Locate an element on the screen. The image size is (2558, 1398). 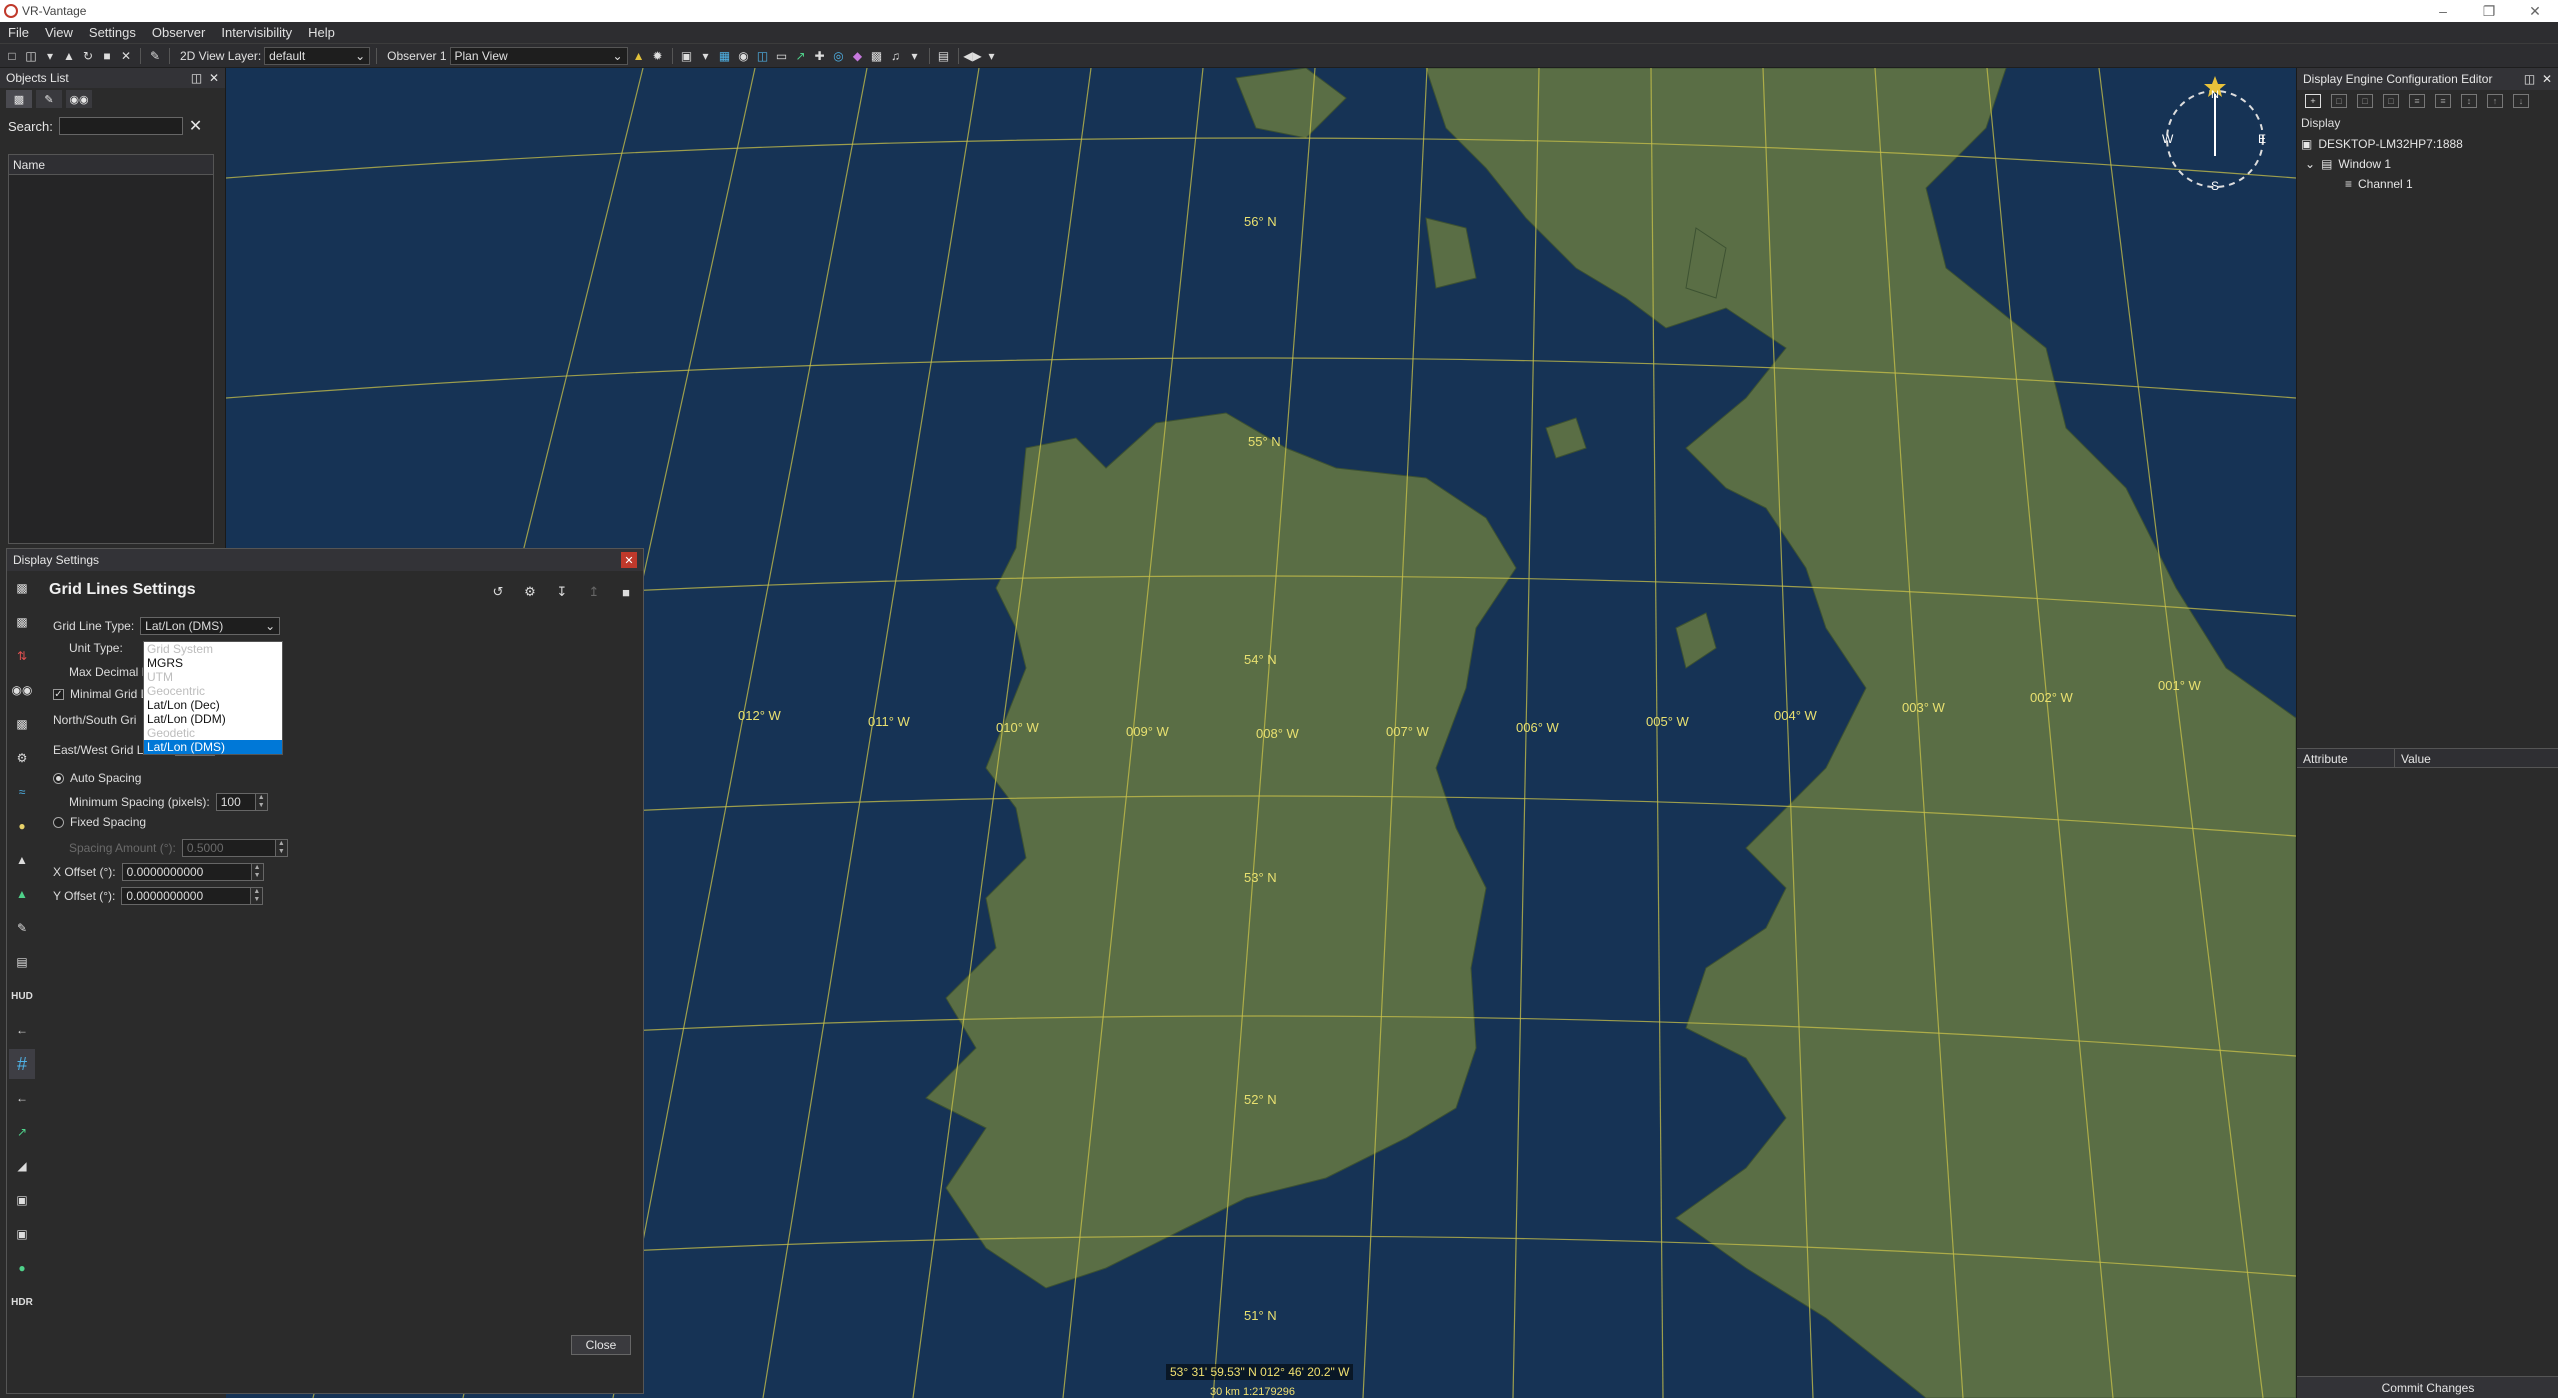
hud-icon: HUD is located at coordinates (22, 996).